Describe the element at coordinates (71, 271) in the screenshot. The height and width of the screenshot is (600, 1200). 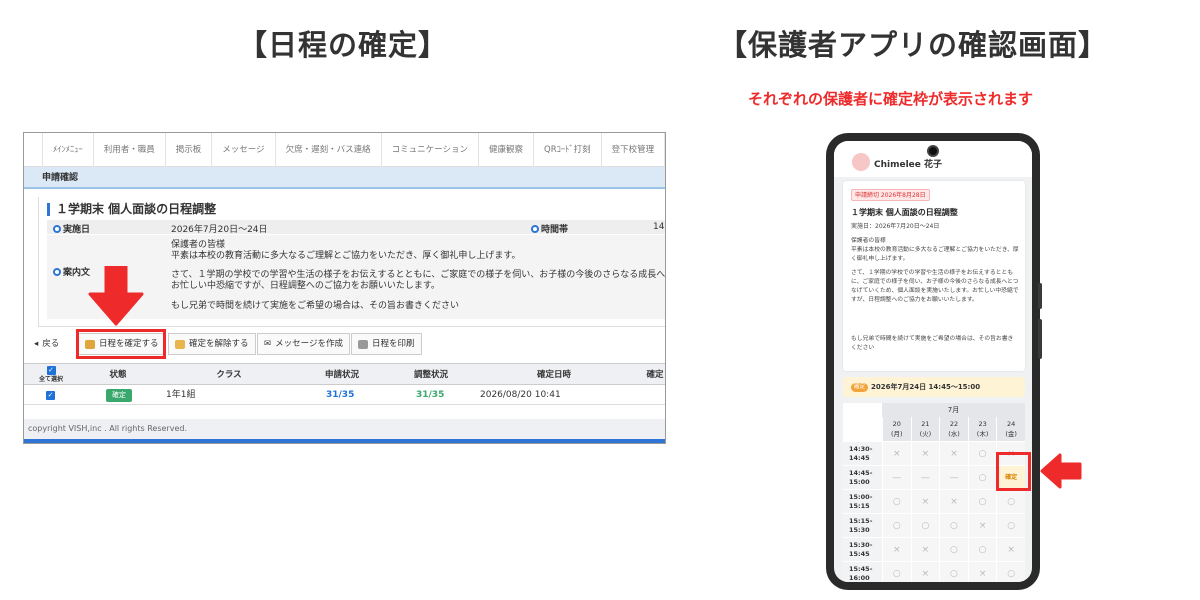
I see `guide-label: 案内文` at that location.